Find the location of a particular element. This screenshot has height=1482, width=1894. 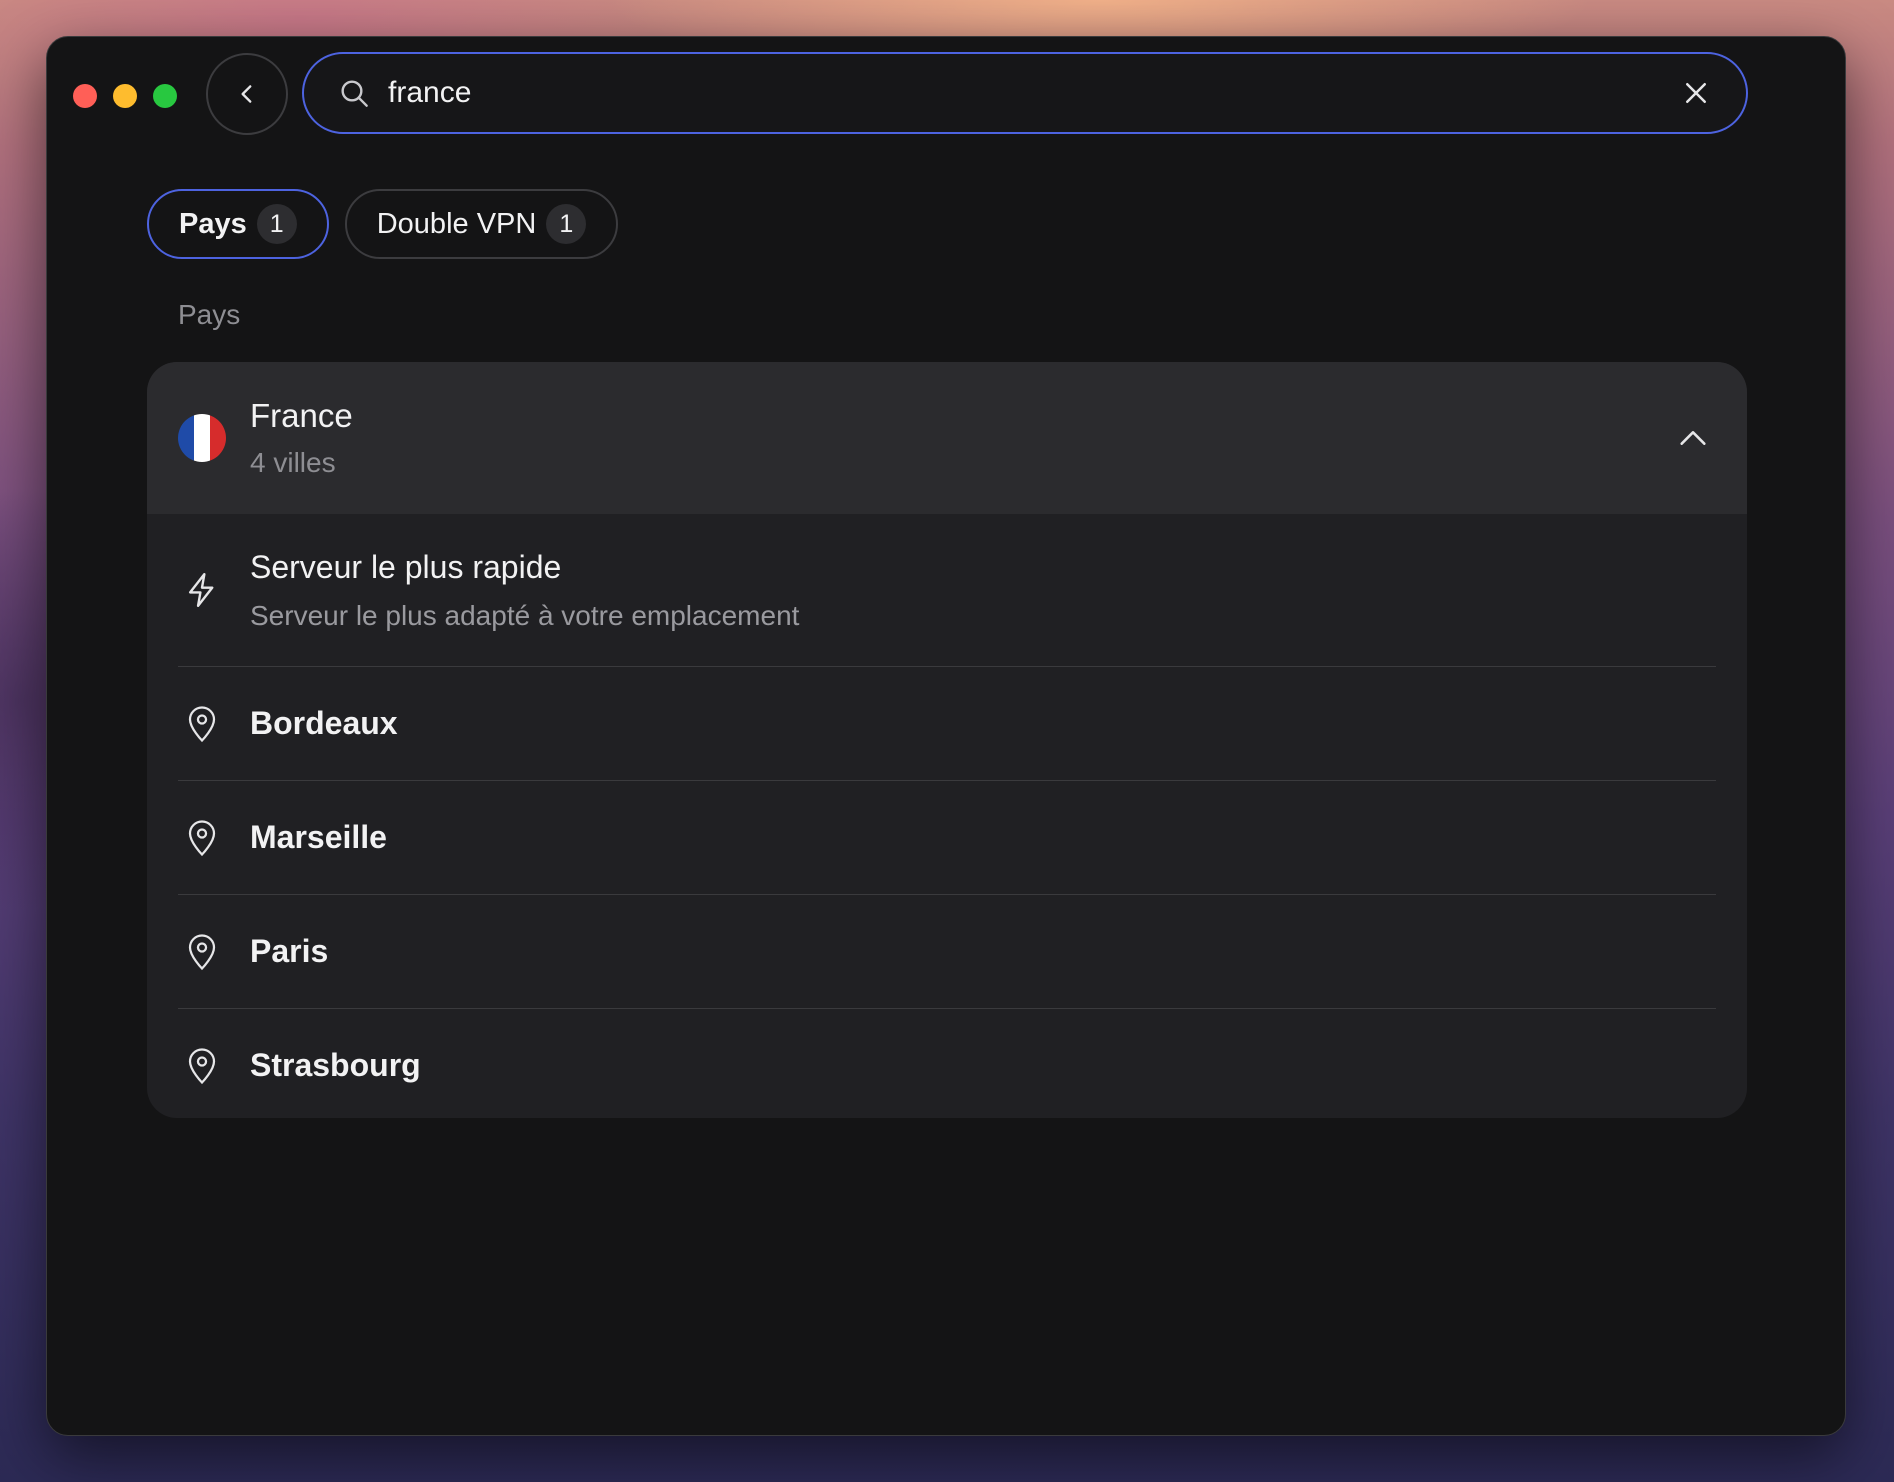

lightning-icon is located at coordinates (202, 590).